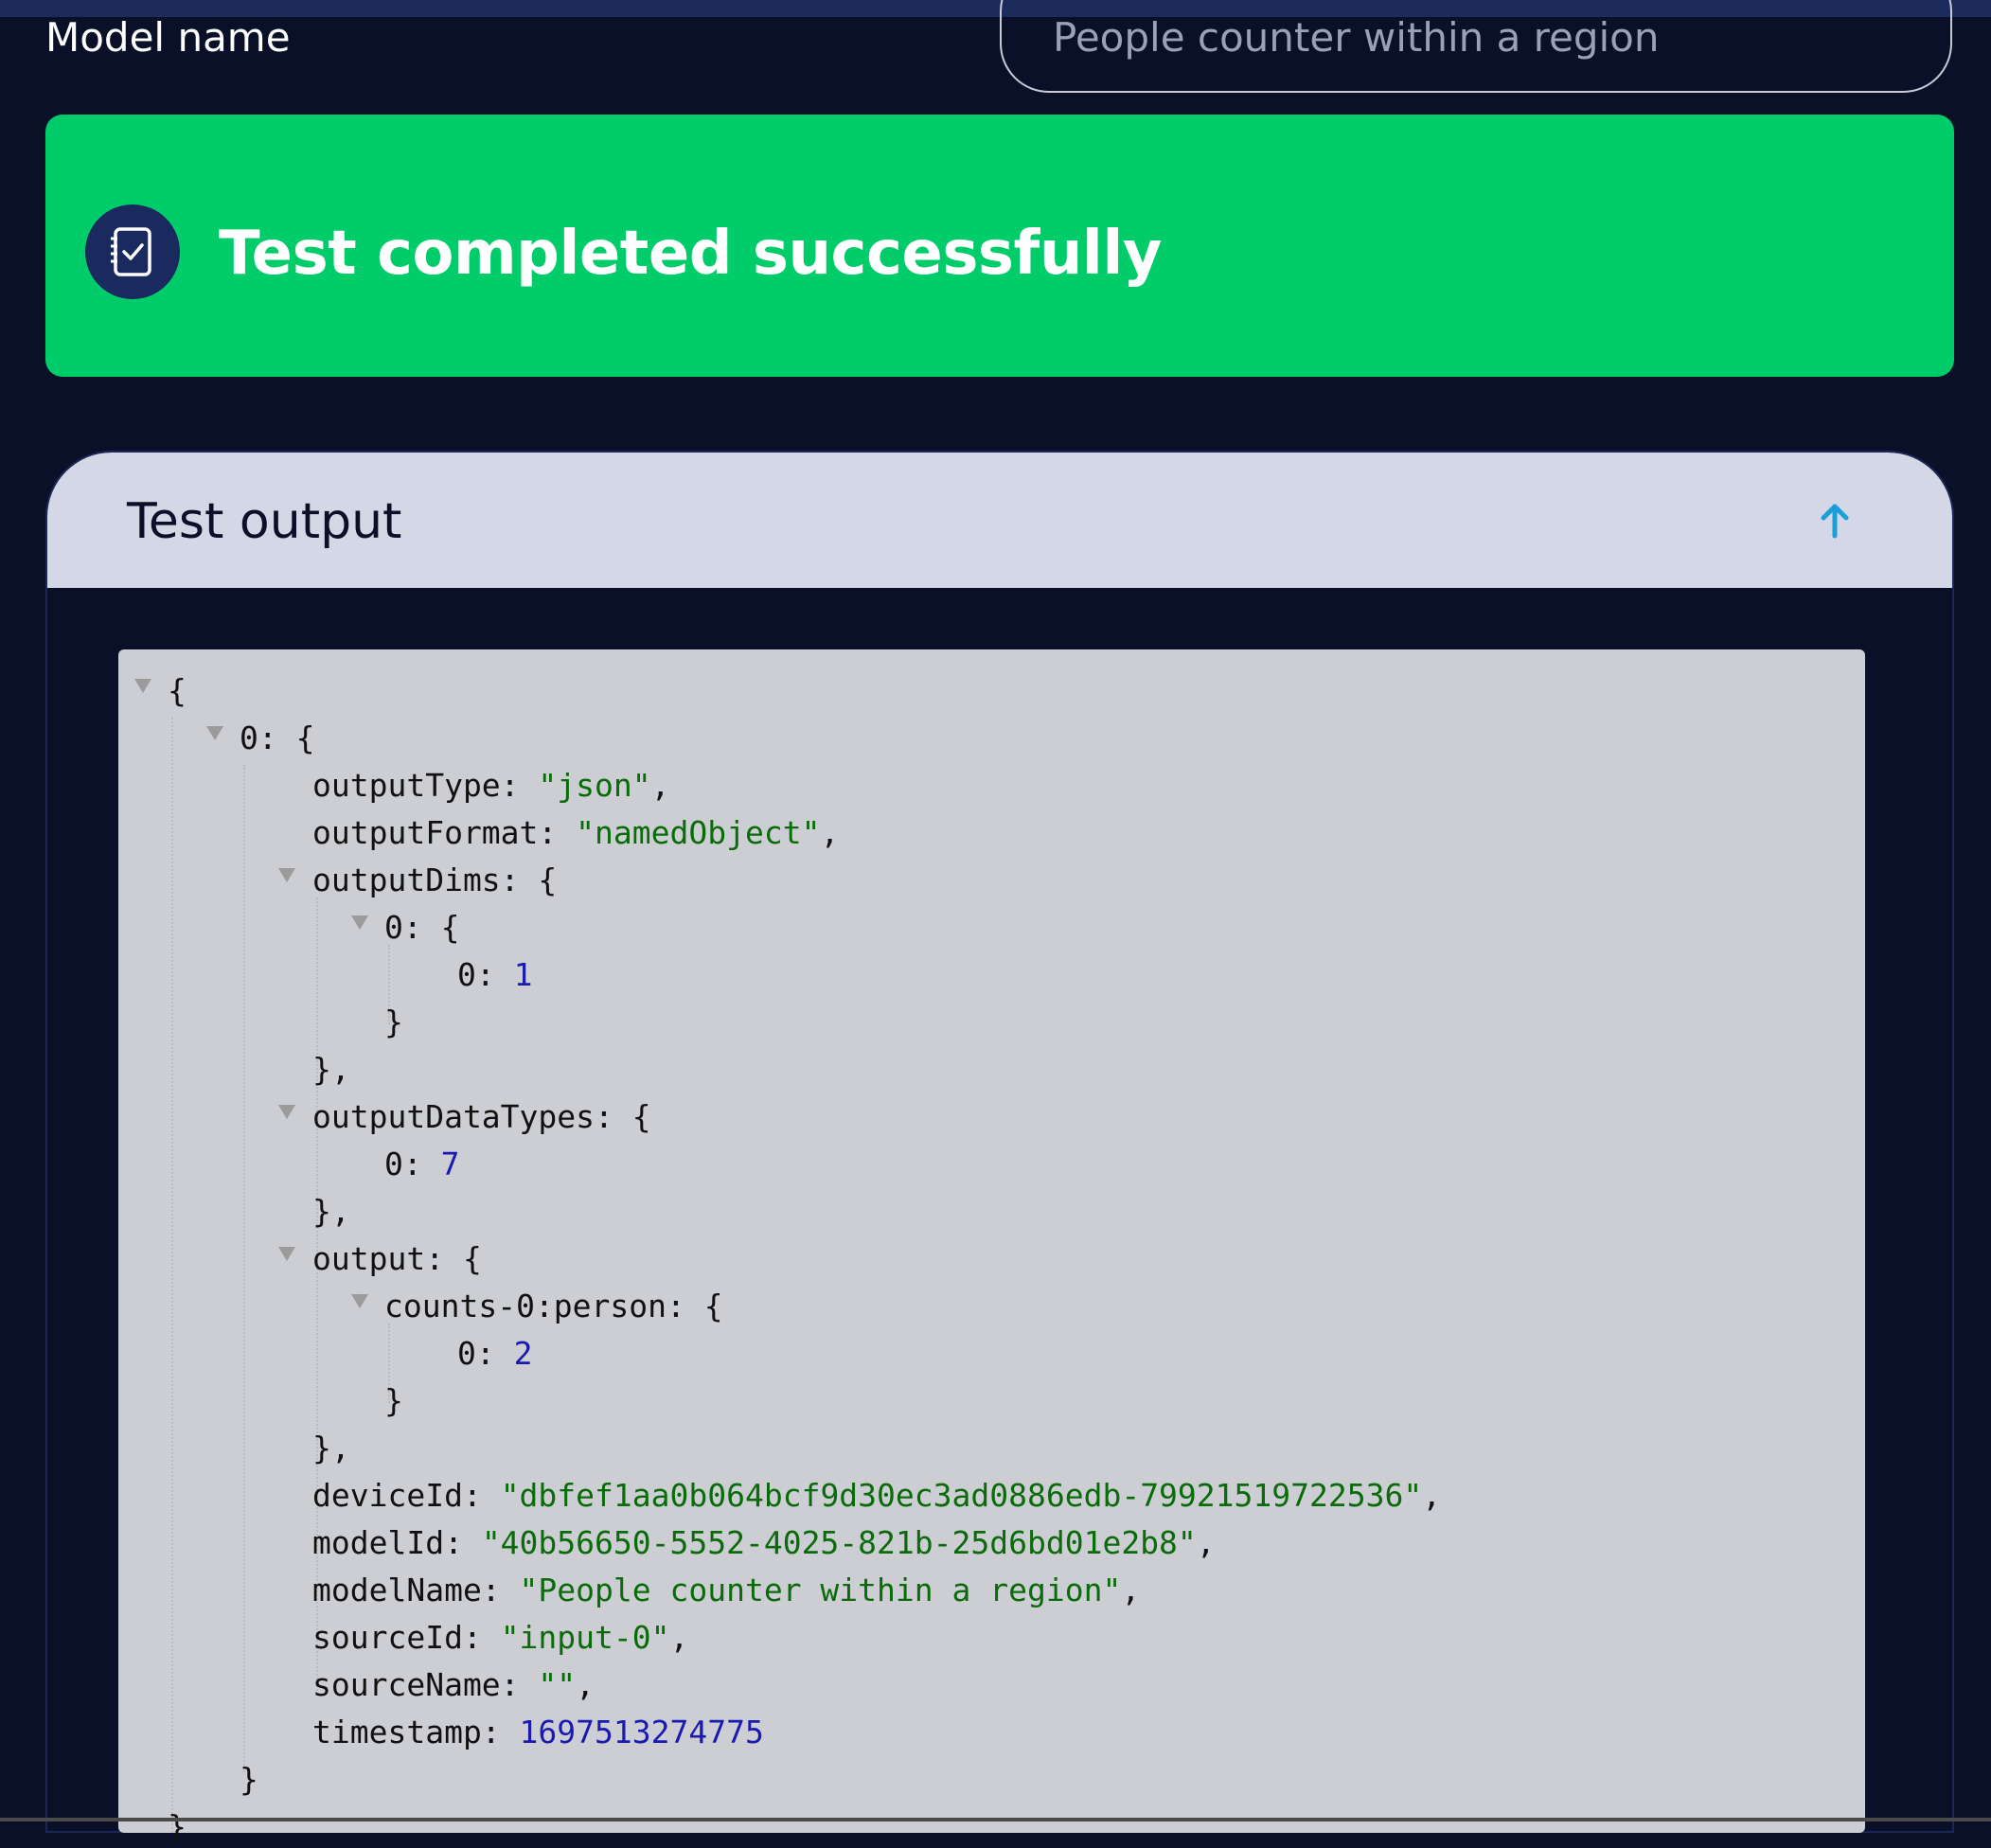 This screenshot has width=1991, height=1848. I want to click on model-name-input: People counter within a region, so click(1476, 46).